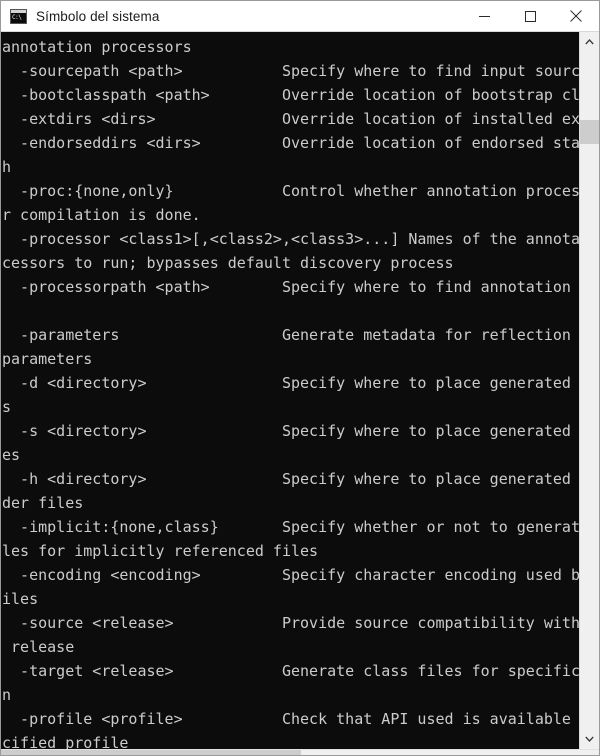  Describe the element at coordinates (101, 215) in the screenshot. I see `console-line: r compilation is done.` at that location.